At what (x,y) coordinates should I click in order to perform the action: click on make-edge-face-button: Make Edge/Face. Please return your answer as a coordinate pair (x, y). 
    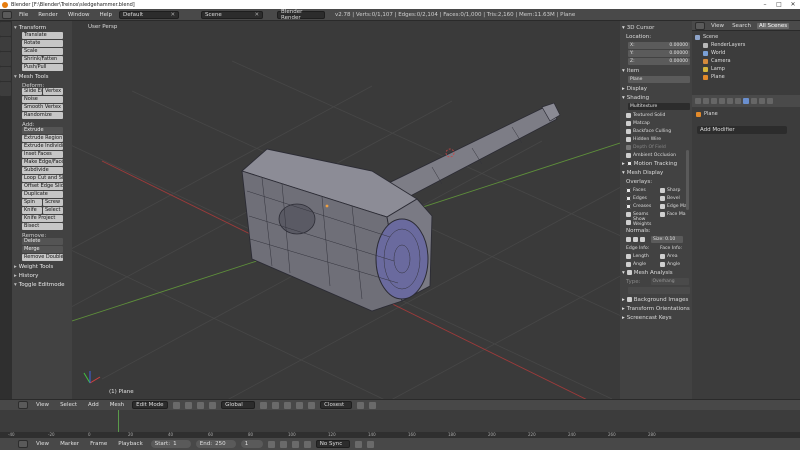
    Looking at the image, I should click on (42, 162).